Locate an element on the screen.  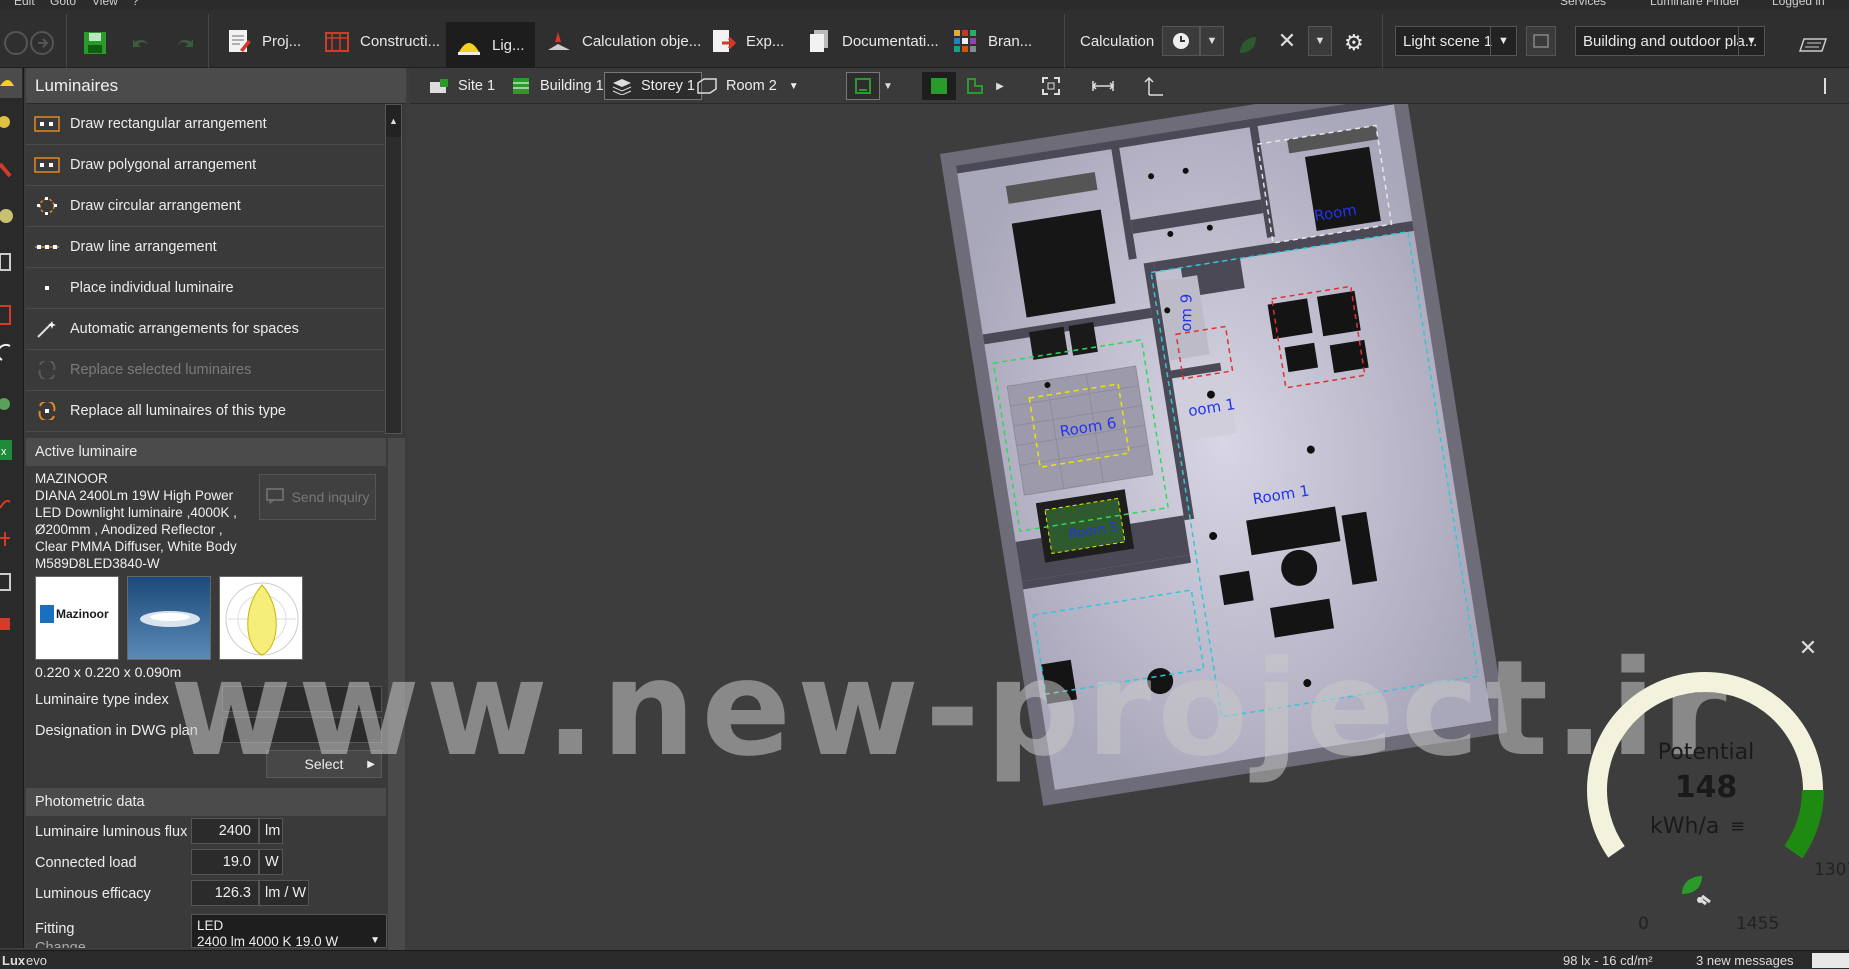
menu-logged-in: Logged in is located at coordinates (1798, 4).